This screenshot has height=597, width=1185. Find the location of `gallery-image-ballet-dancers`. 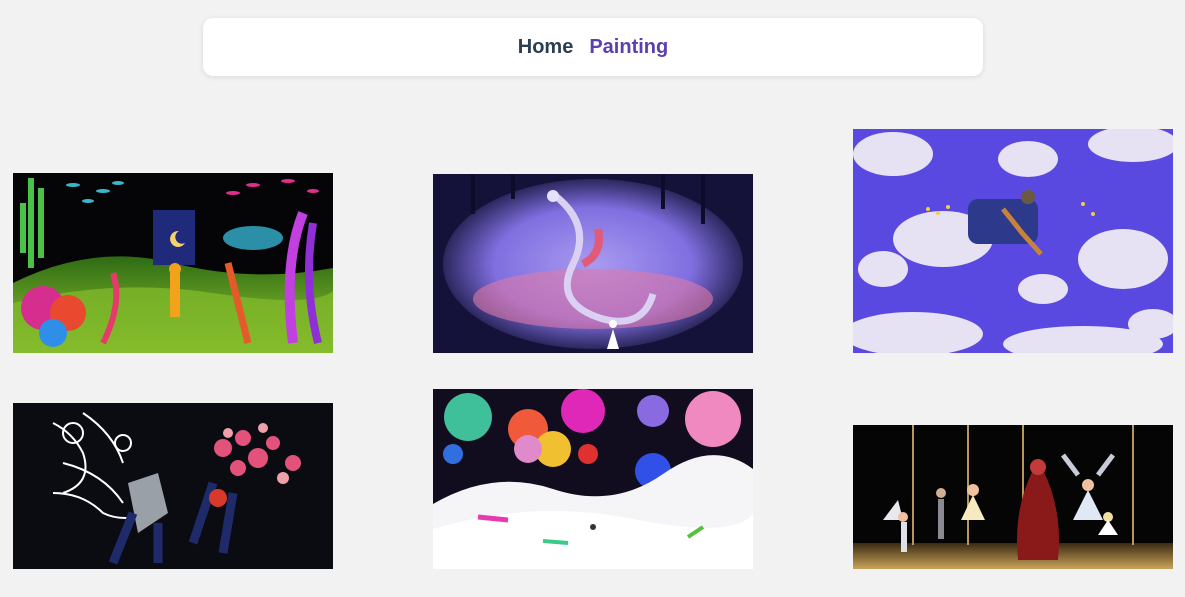

gallery-image-ballet-dancers is located at coordinates (1013, 497).